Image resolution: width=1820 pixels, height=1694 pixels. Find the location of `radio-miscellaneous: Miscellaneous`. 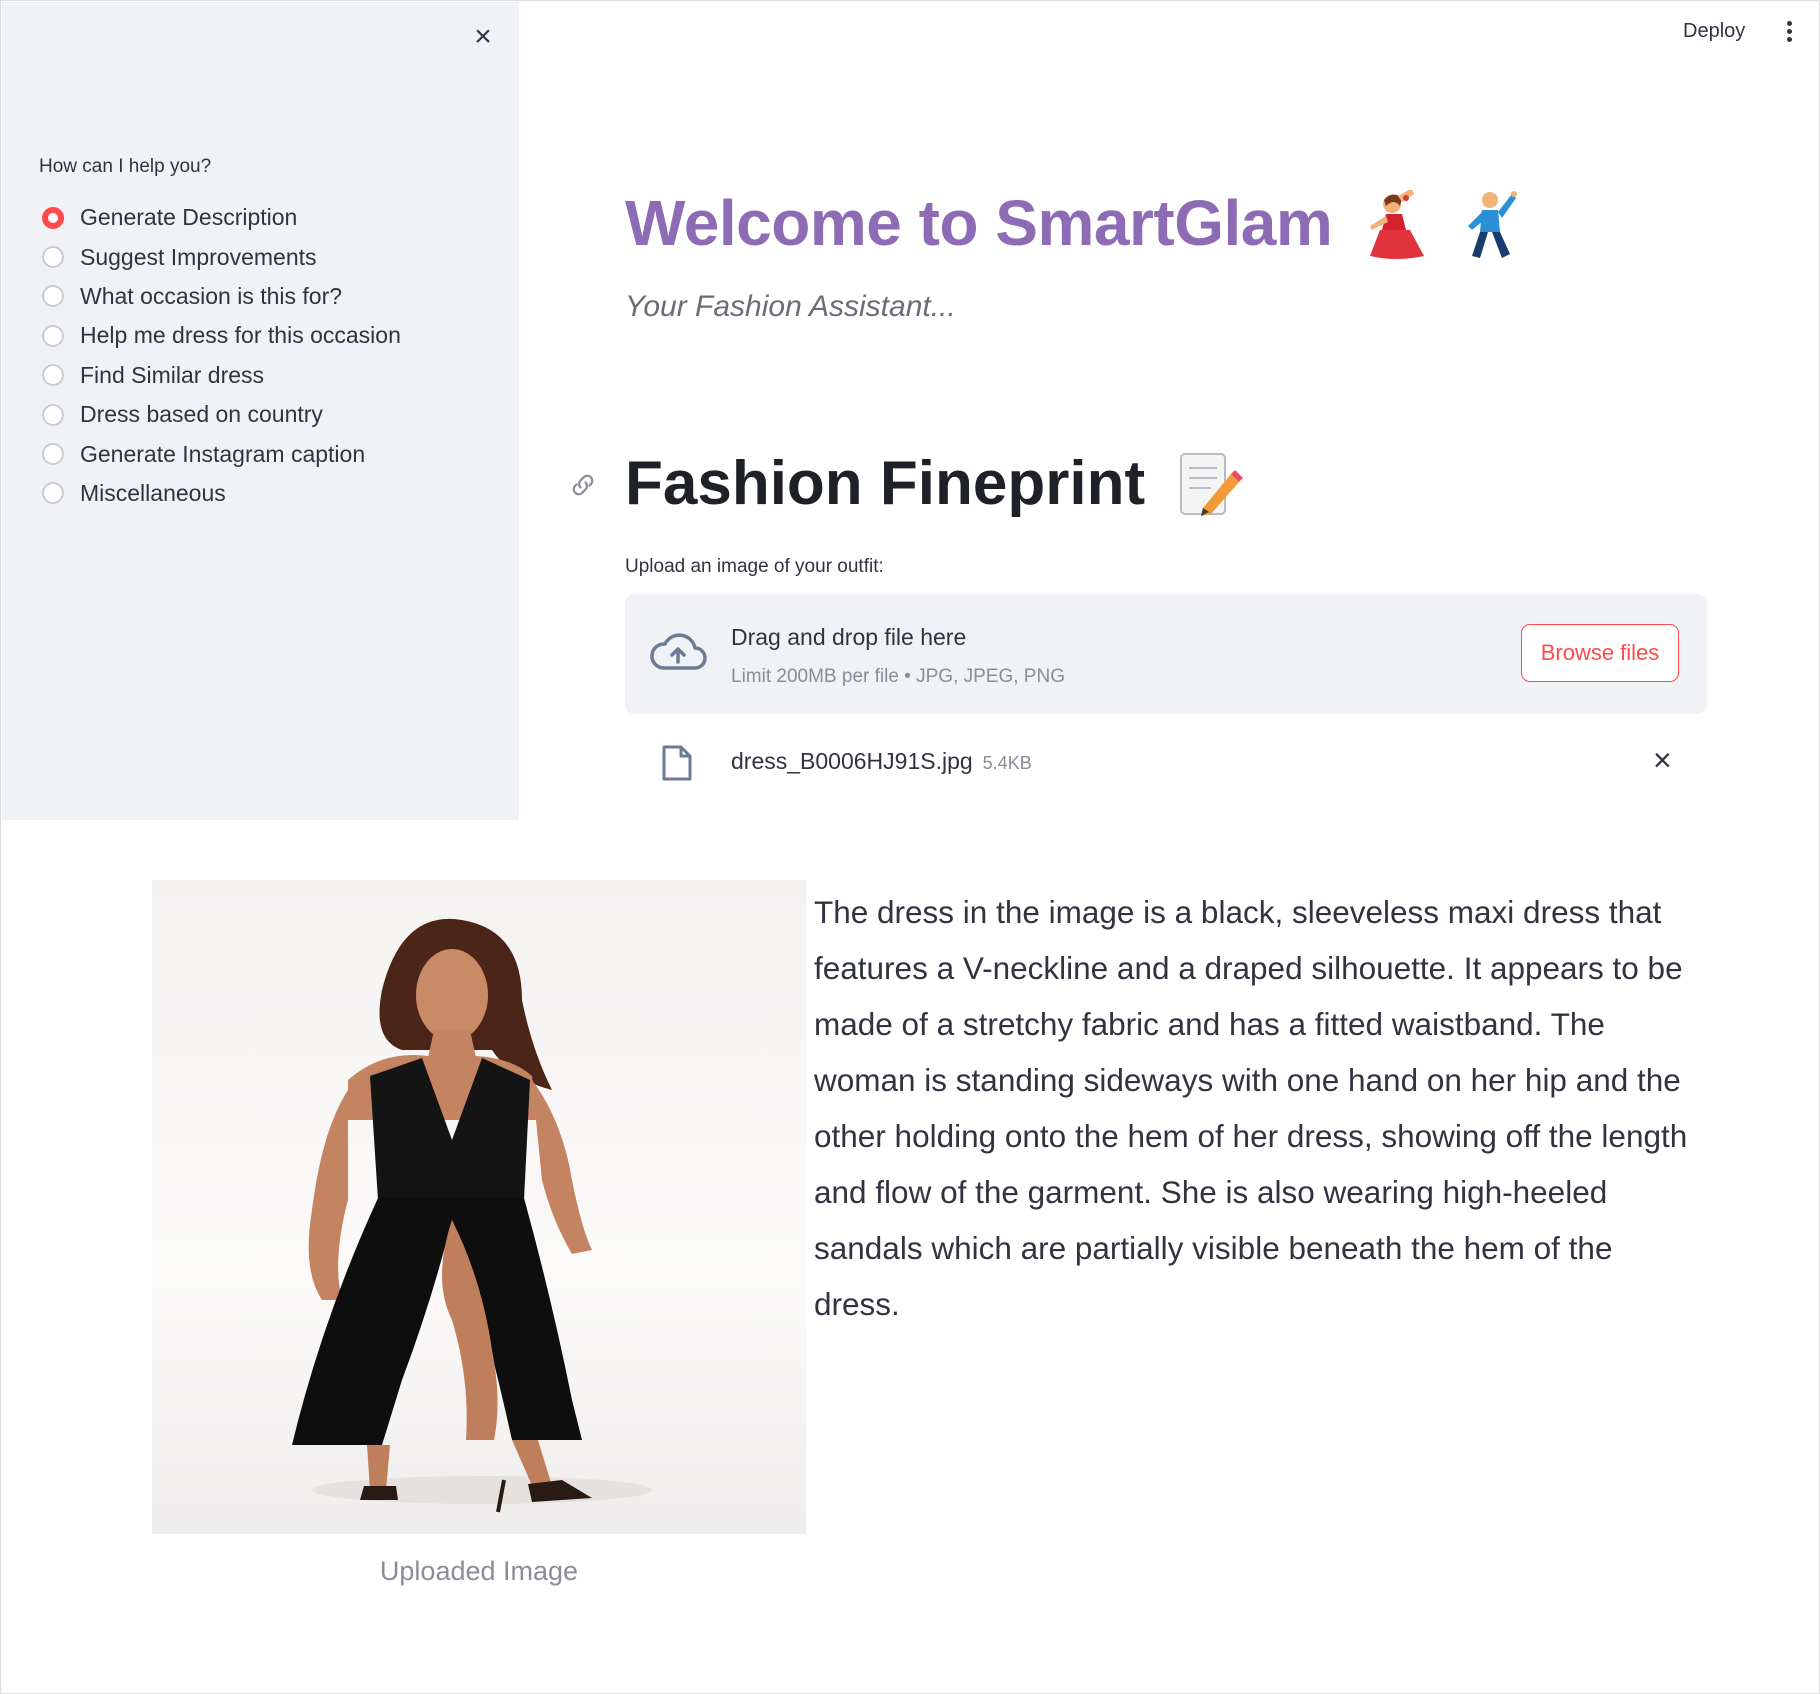

radio-miscellaneous: Miscellaneous is located at coordinates (221, 493).